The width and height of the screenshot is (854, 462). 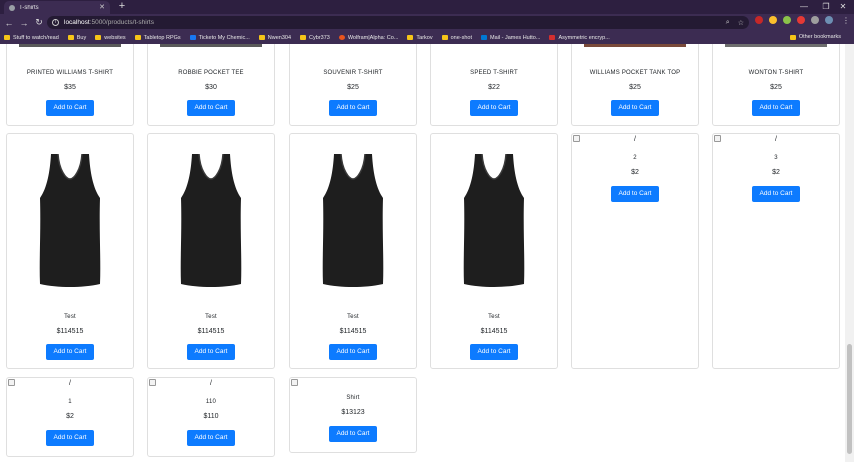 What do you see at coordinates (741, 23) in the screenshot?
I see `star-icon: ☆` at bounding box center [741, 23].